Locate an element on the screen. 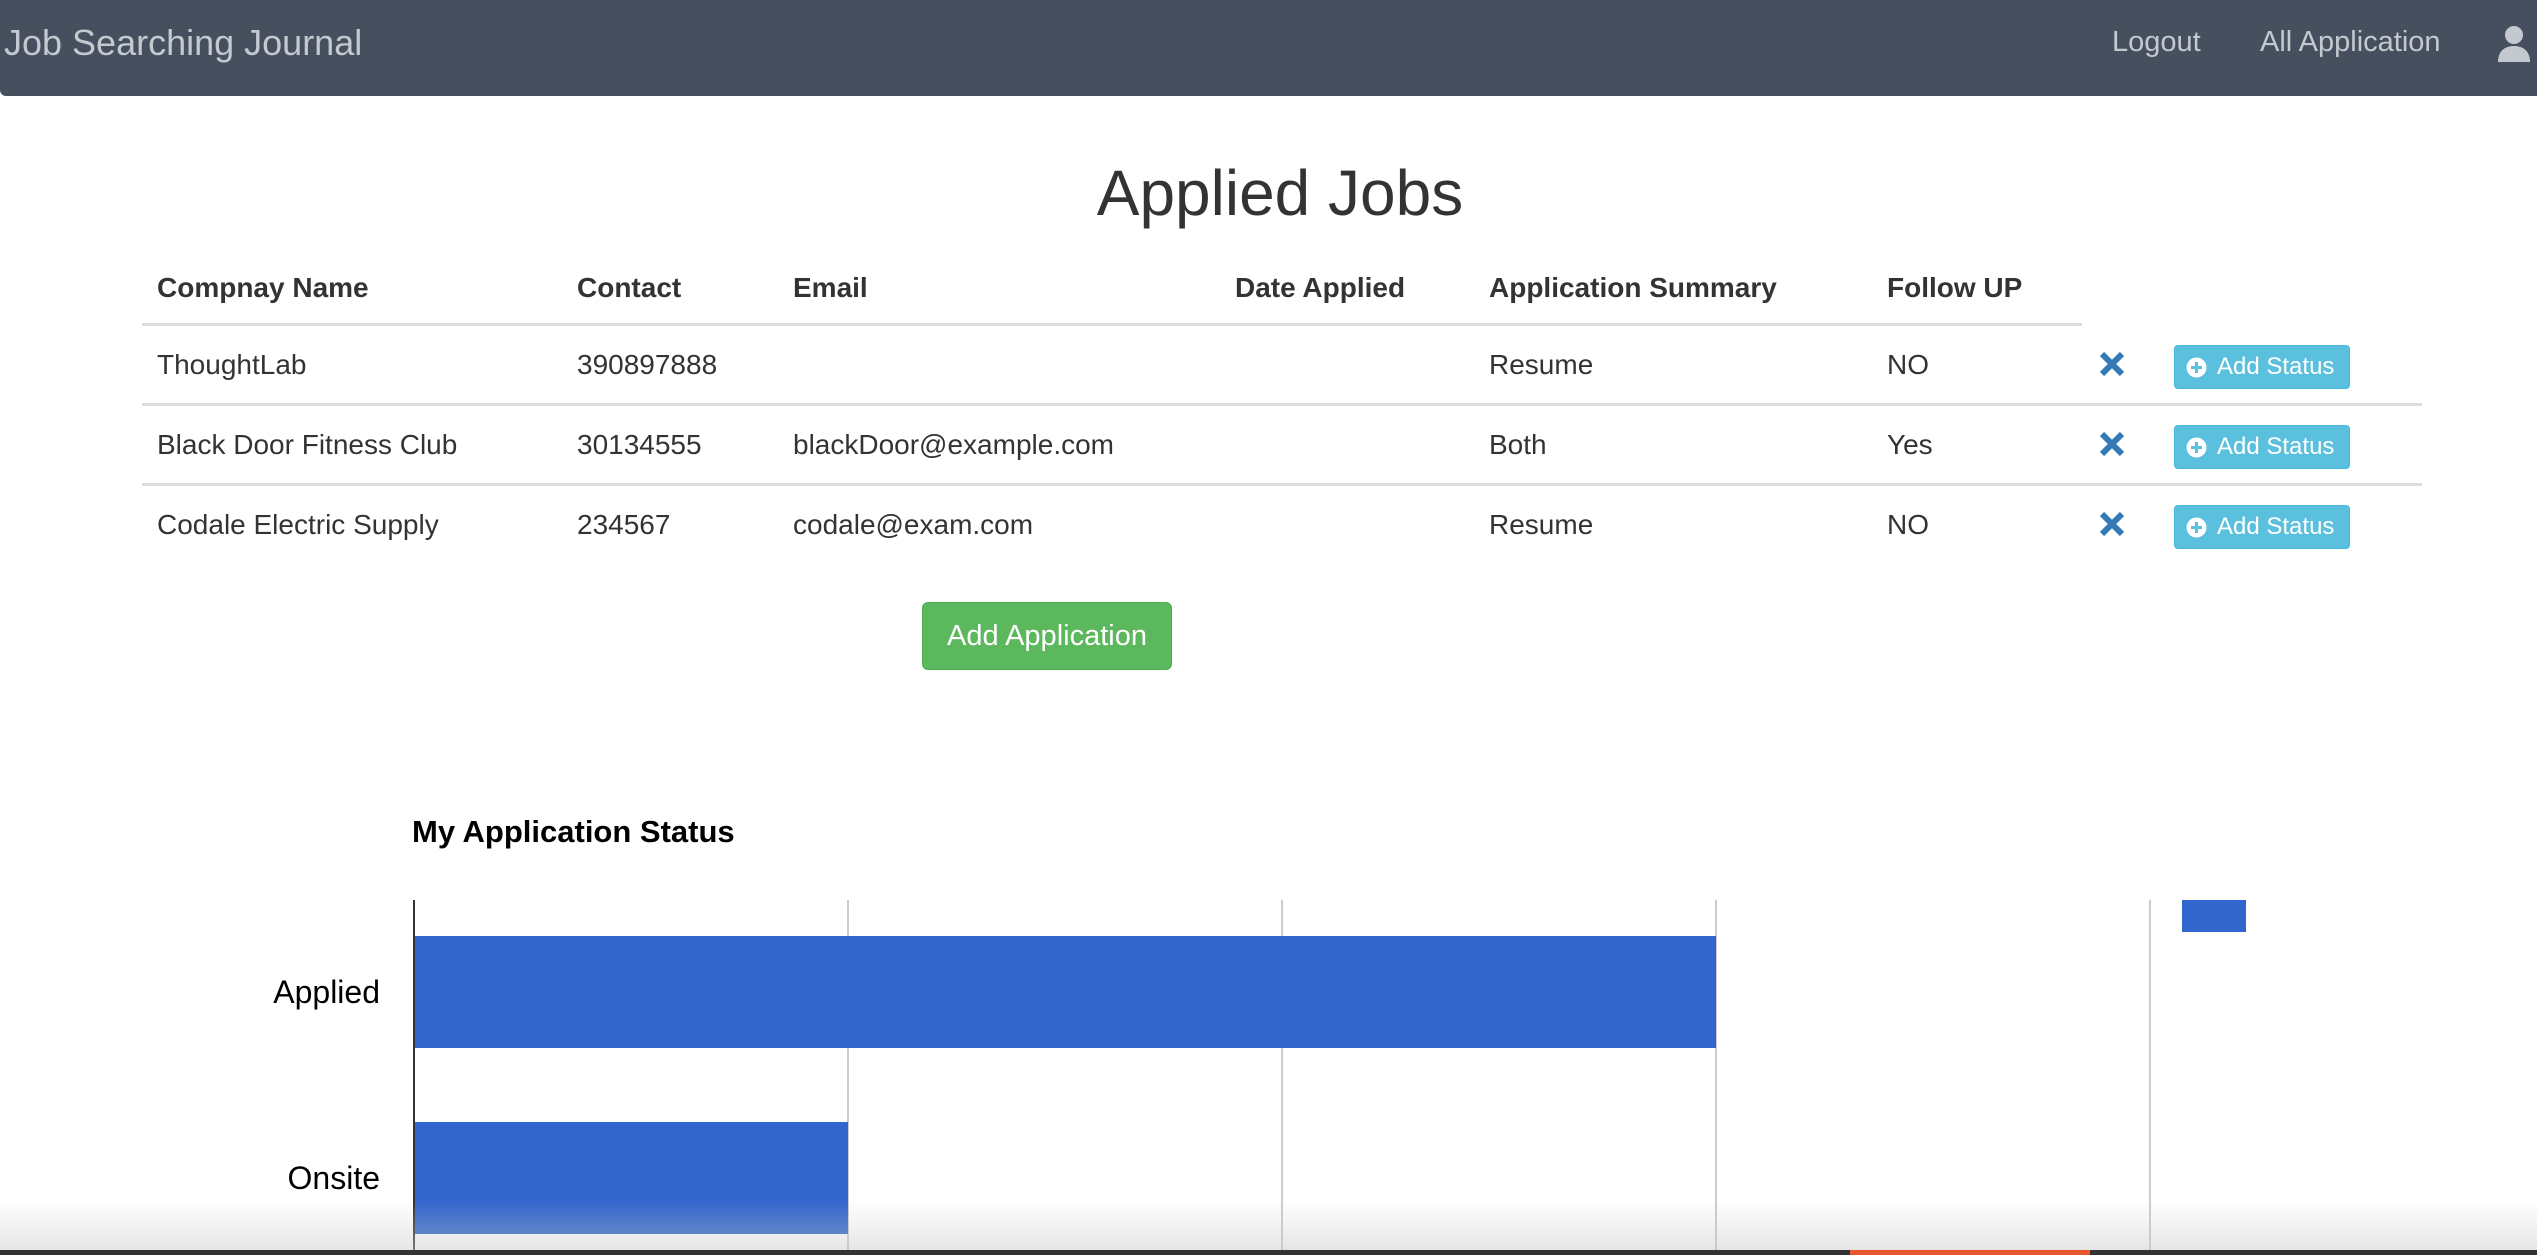 The height and width of the screenshot is (1255, 2537). cell-company: ThoughtLab is located at coordinates (232, 364).